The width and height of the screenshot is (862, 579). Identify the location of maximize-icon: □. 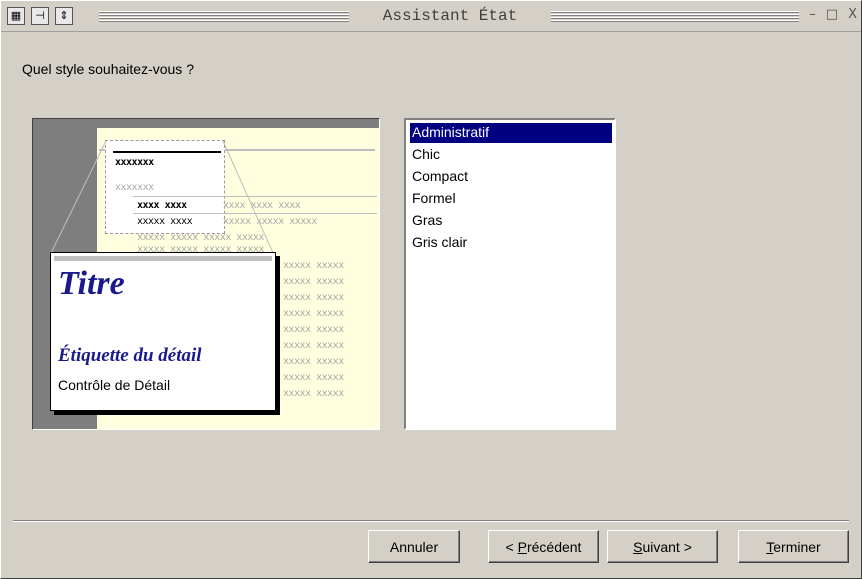
(832, 14).